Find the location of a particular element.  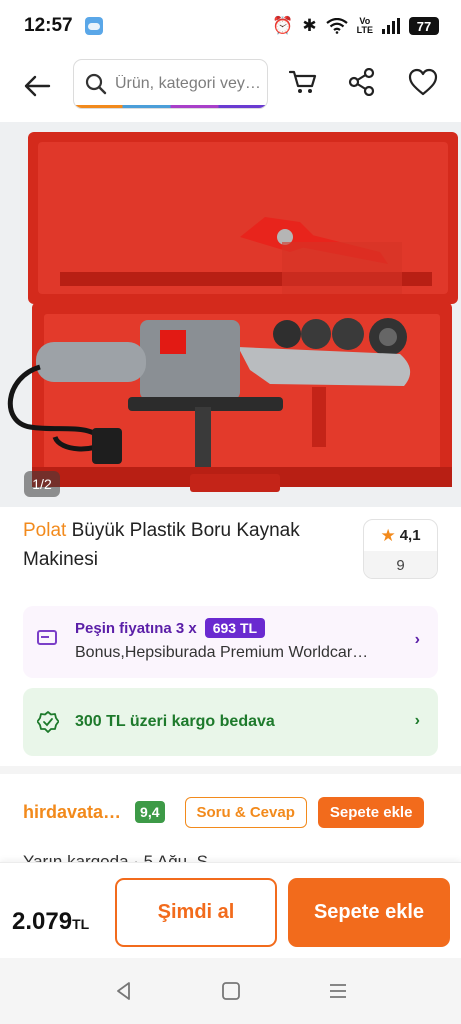

rating-card: ★ 4,1 9 is located at coordinates (400, 549).